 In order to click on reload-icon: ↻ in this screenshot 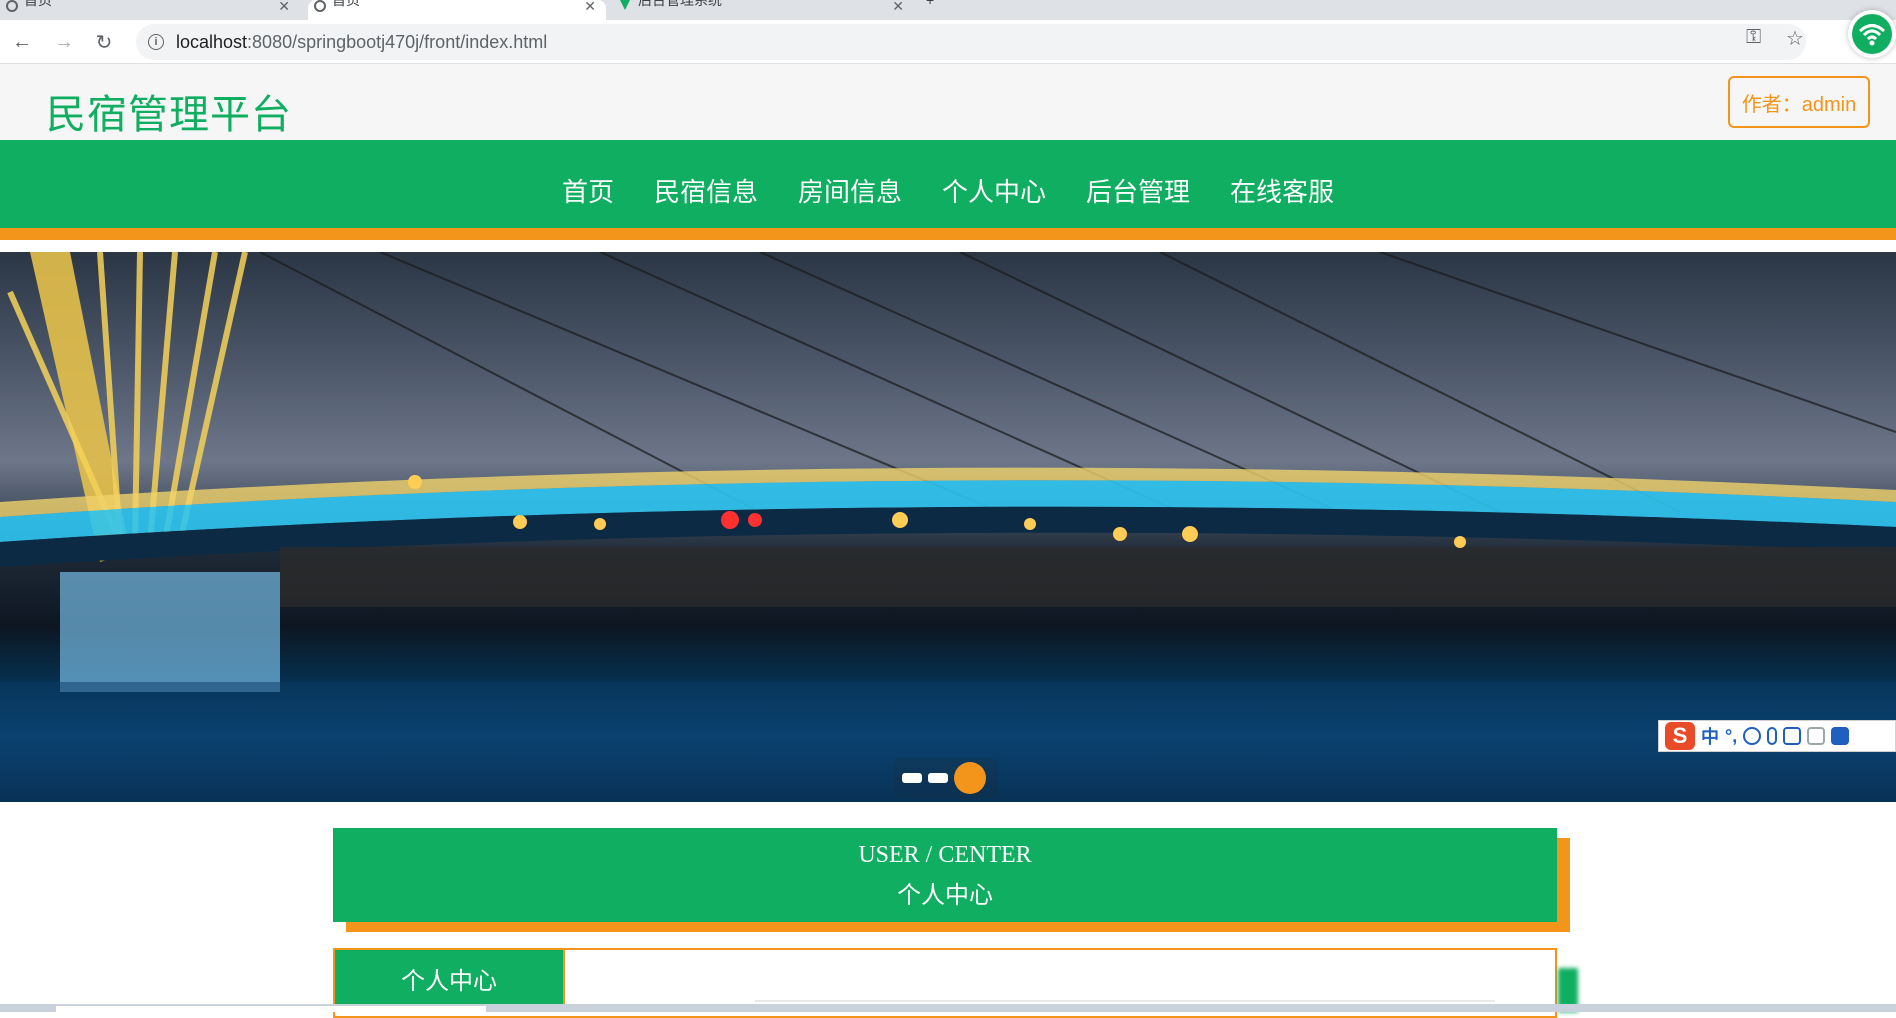, I will do `click(104, 42)`.